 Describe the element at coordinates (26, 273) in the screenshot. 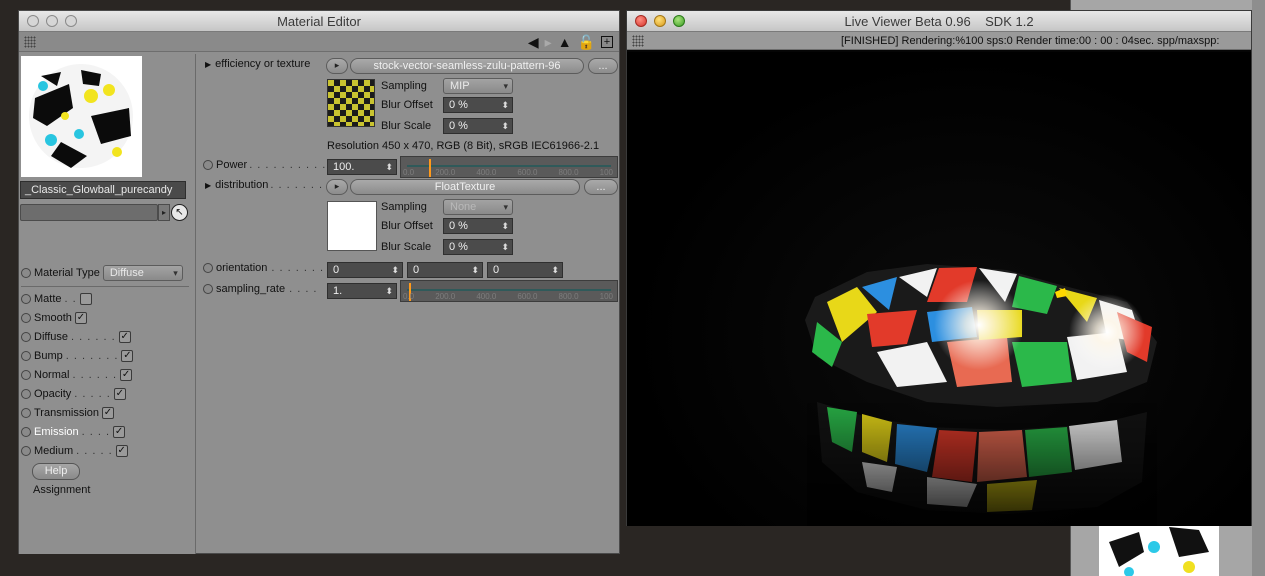

I see `animate-radio` at that location.